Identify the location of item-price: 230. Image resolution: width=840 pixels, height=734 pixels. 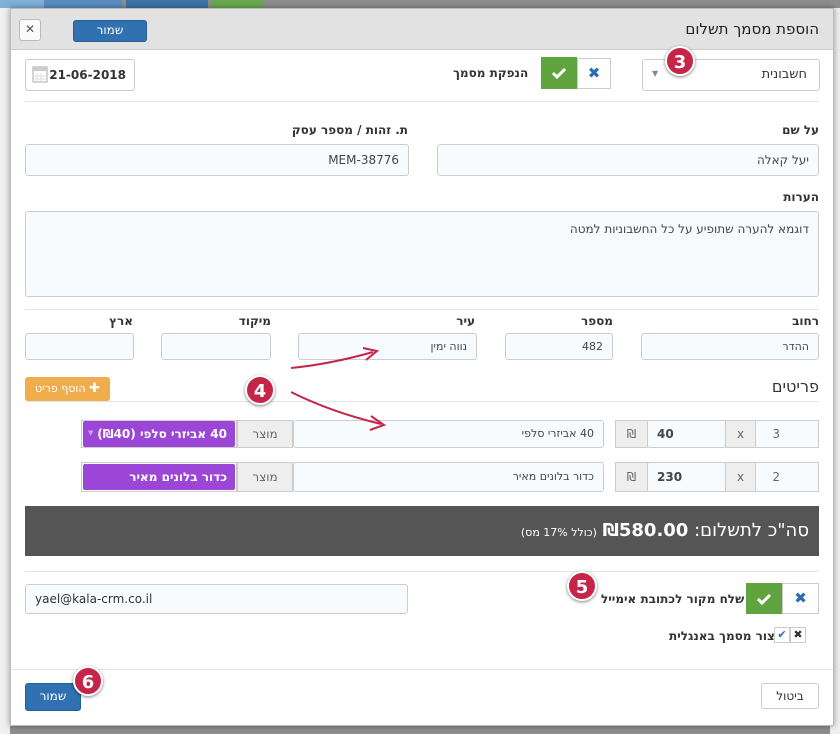
(686, 477).